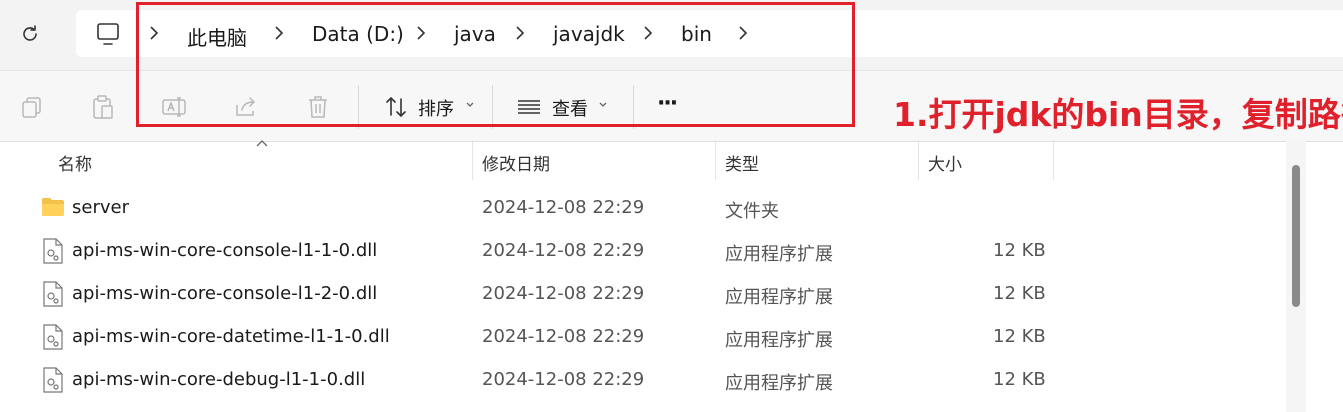 This screenshot has width=1343, height=412. Describe the element at coordinates (225, 250) in the screenshot. I see `file-name: api-ms-win-core-console-l1-1-0.dll` at that location.